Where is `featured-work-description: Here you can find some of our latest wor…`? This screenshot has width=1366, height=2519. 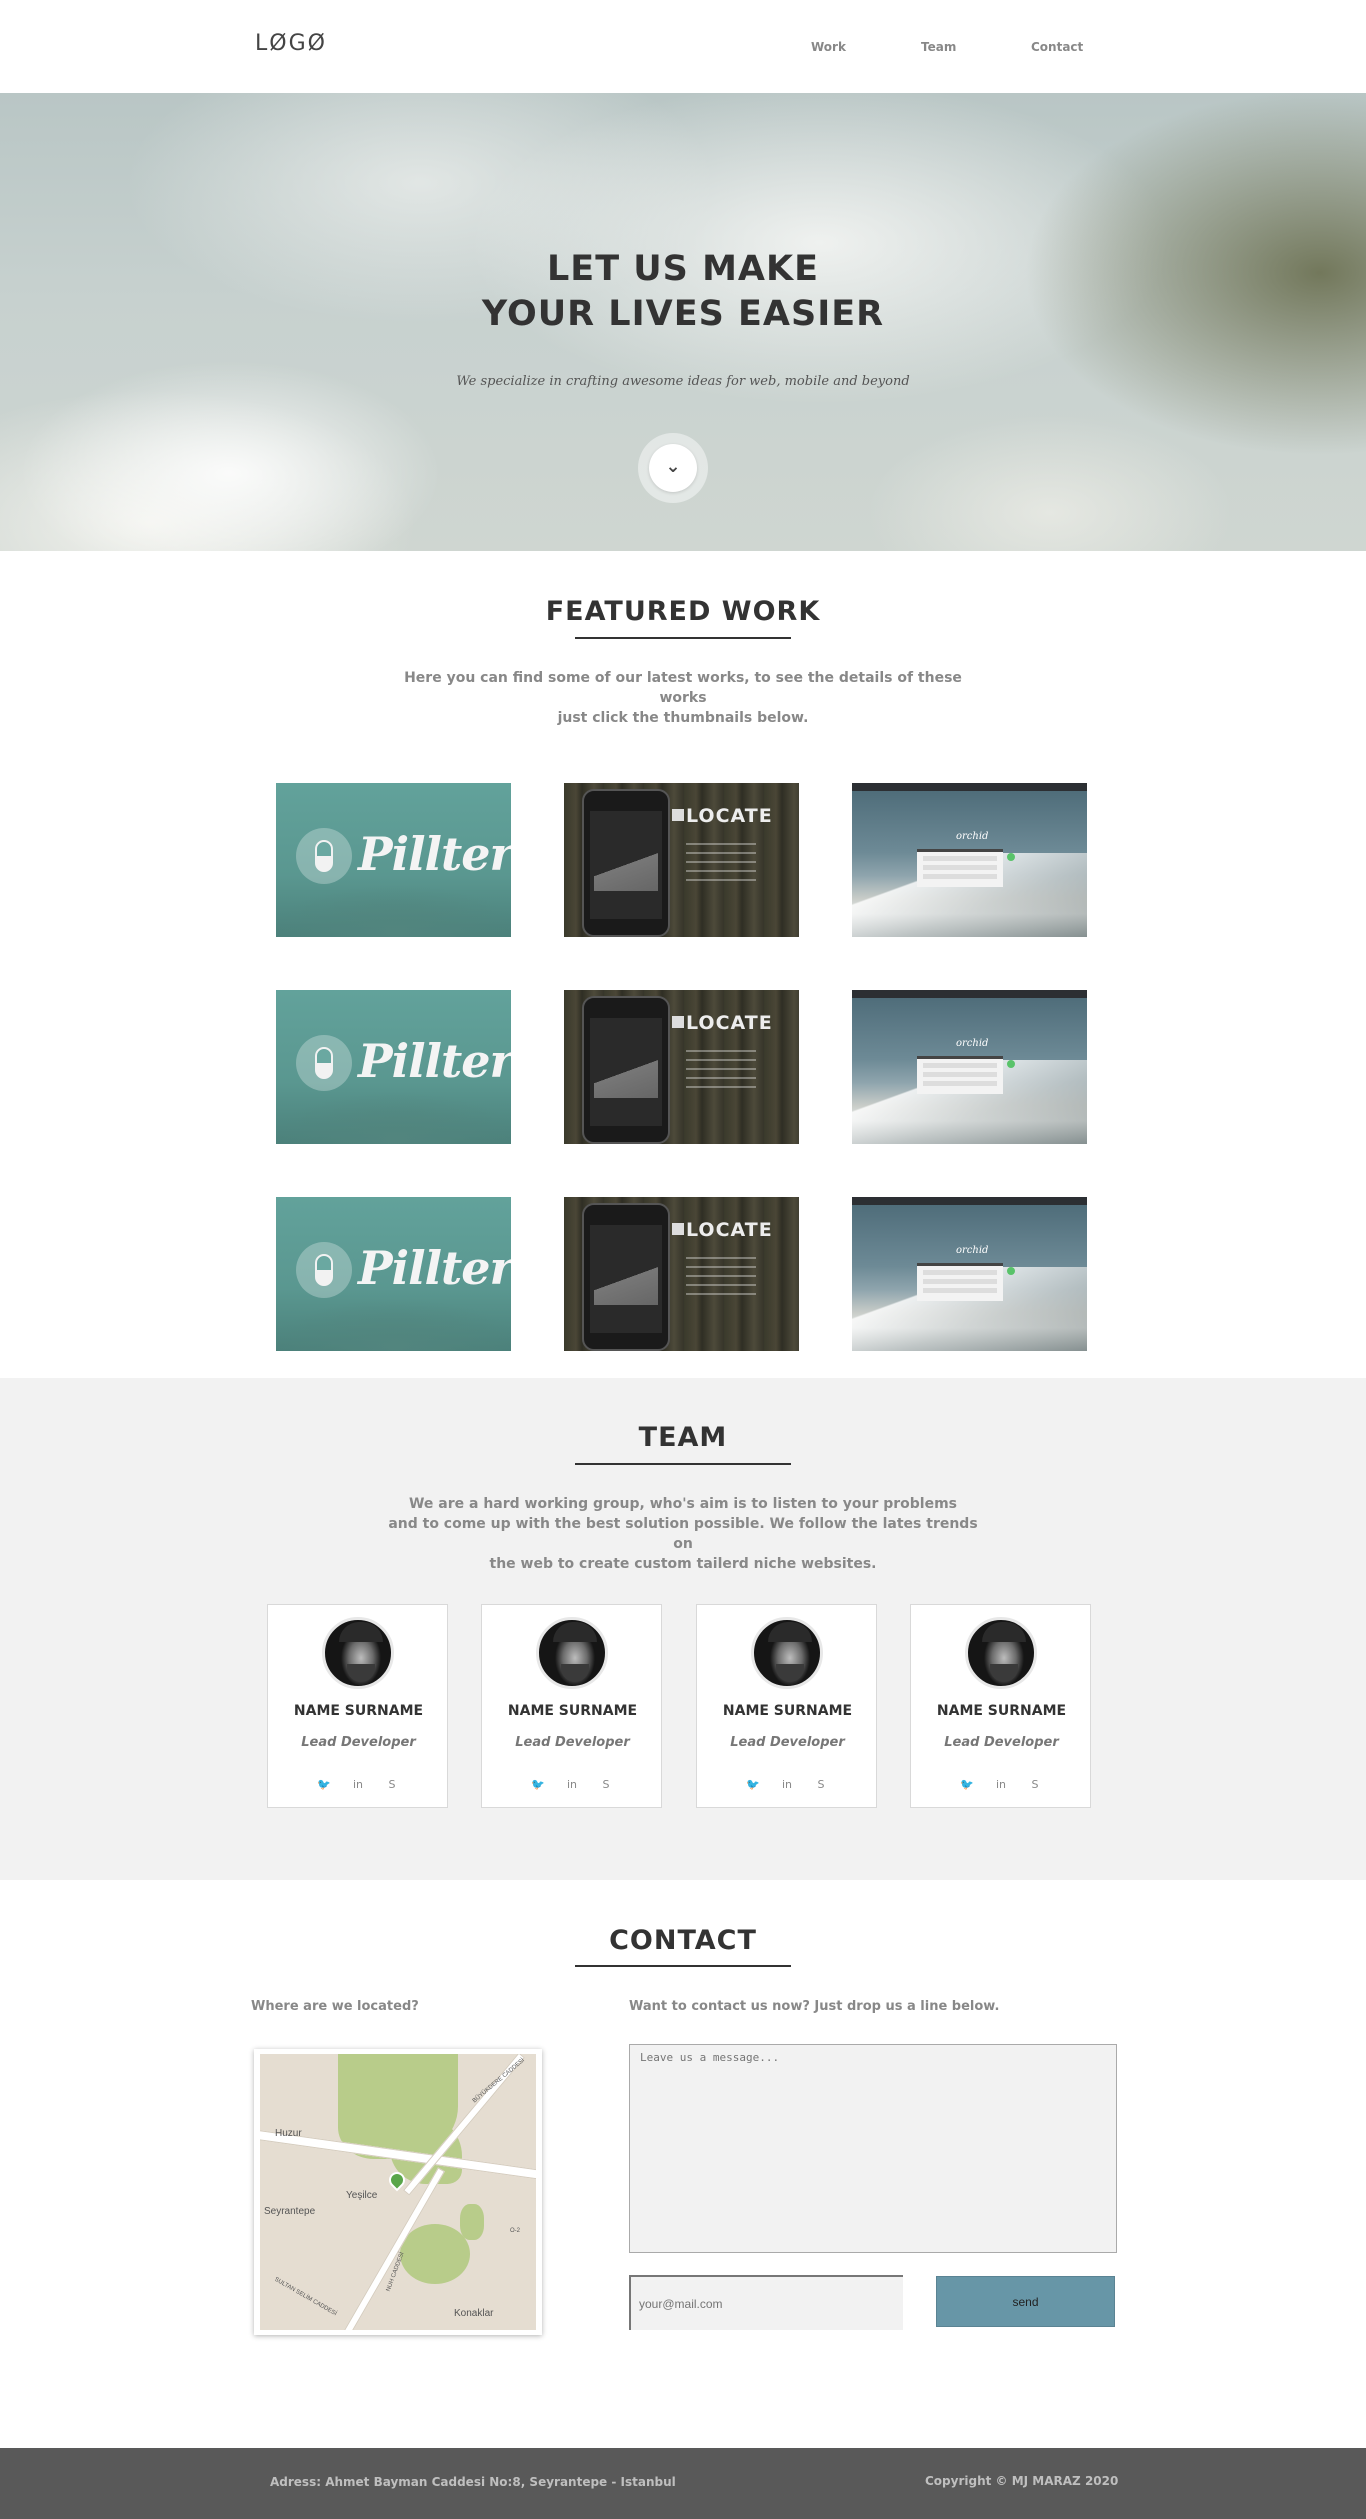
featured-work-description: Here you can find some of our latest wor… is located at coordinates (683, 698).